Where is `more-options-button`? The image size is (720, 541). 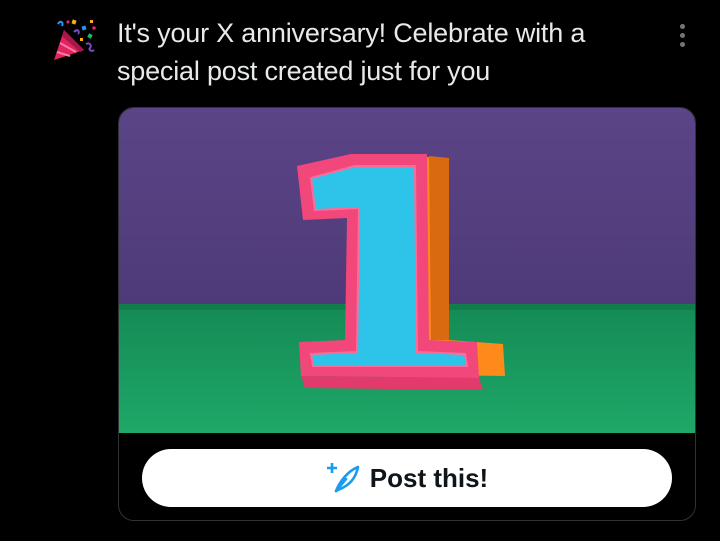
more-options-button is located at coordinates (682, 35).